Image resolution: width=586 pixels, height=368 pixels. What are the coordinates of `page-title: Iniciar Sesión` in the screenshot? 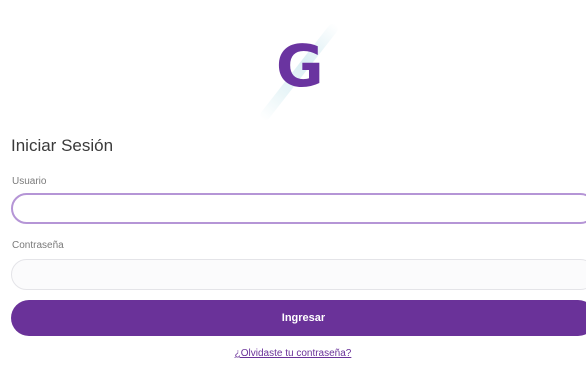 It's located at (62, 145).